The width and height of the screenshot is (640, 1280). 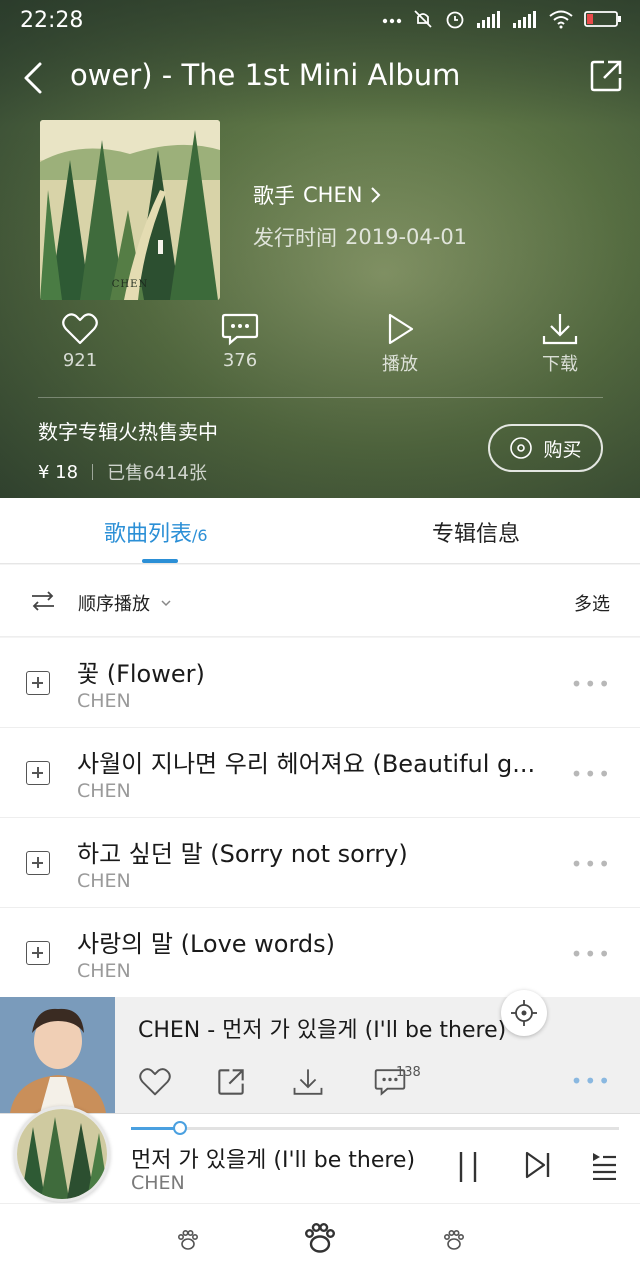 I want to click on next-track-icon, so click(x=538, y=1165).